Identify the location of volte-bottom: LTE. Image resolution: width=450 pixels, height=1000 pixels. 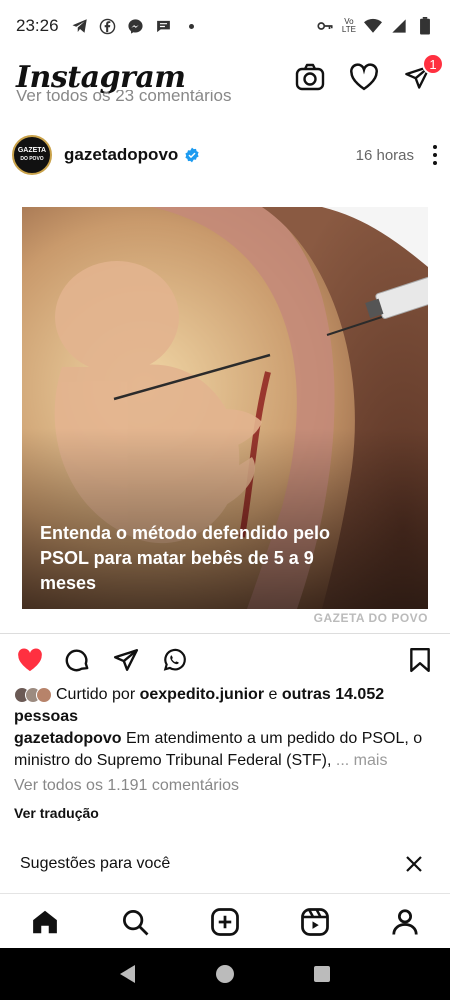
(348, 29).